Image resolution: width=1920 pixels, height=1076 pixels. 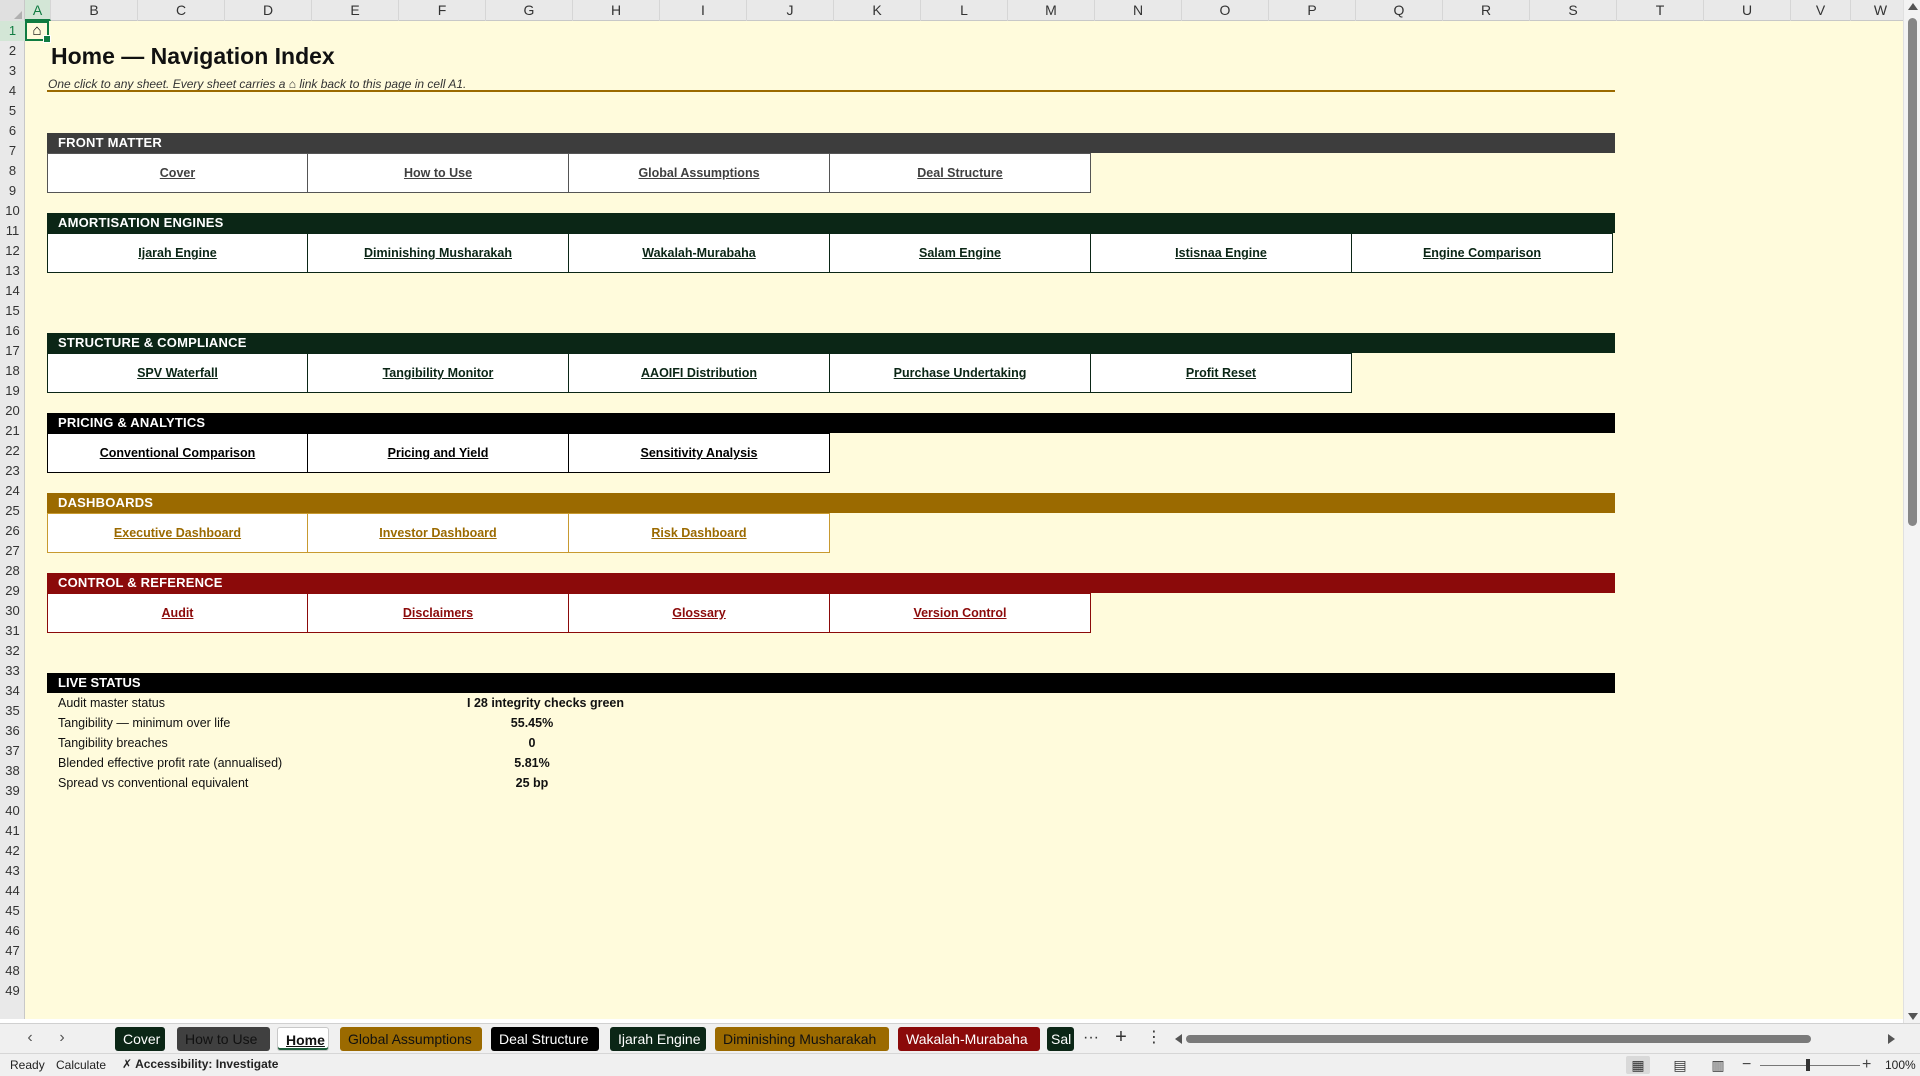 I want to click on row-header-41: 41, so click(x=12, y=831).